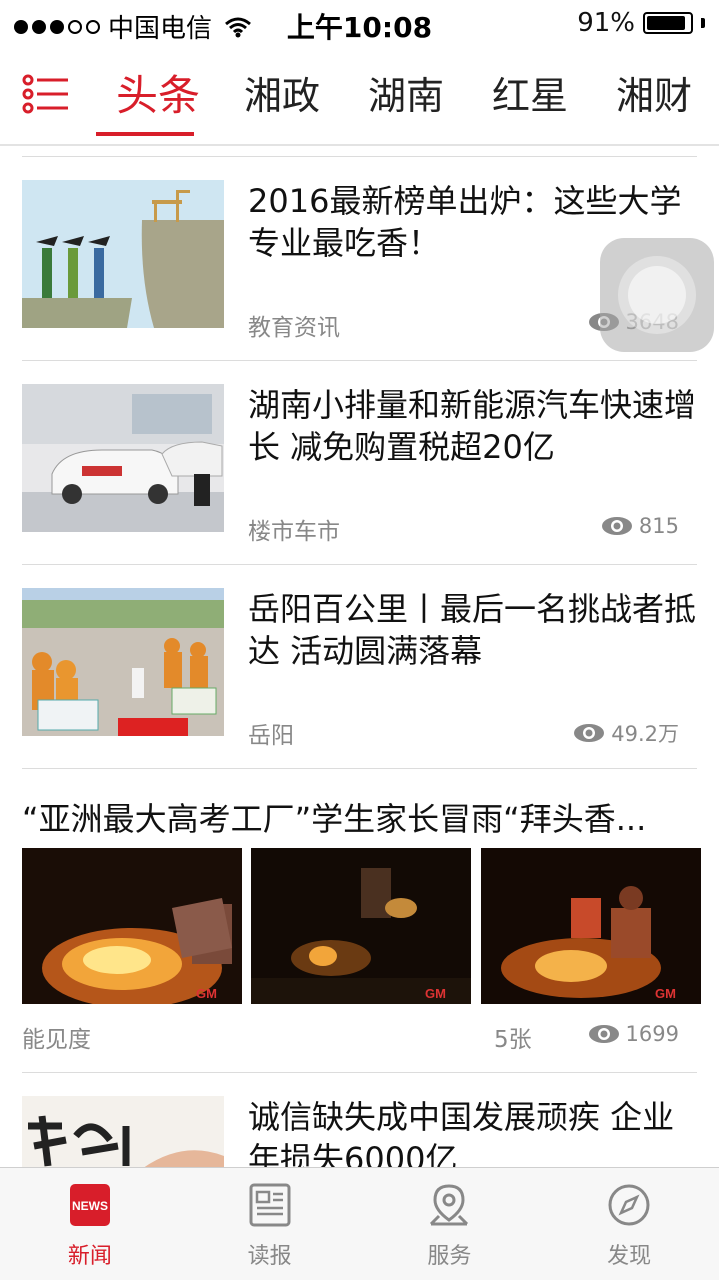 Image resolution: width=719 pixels, height=1280 pixels. Describe the element at coordinates (641, 23) in the screenshot. I see `battery-status: 91%` at that location.